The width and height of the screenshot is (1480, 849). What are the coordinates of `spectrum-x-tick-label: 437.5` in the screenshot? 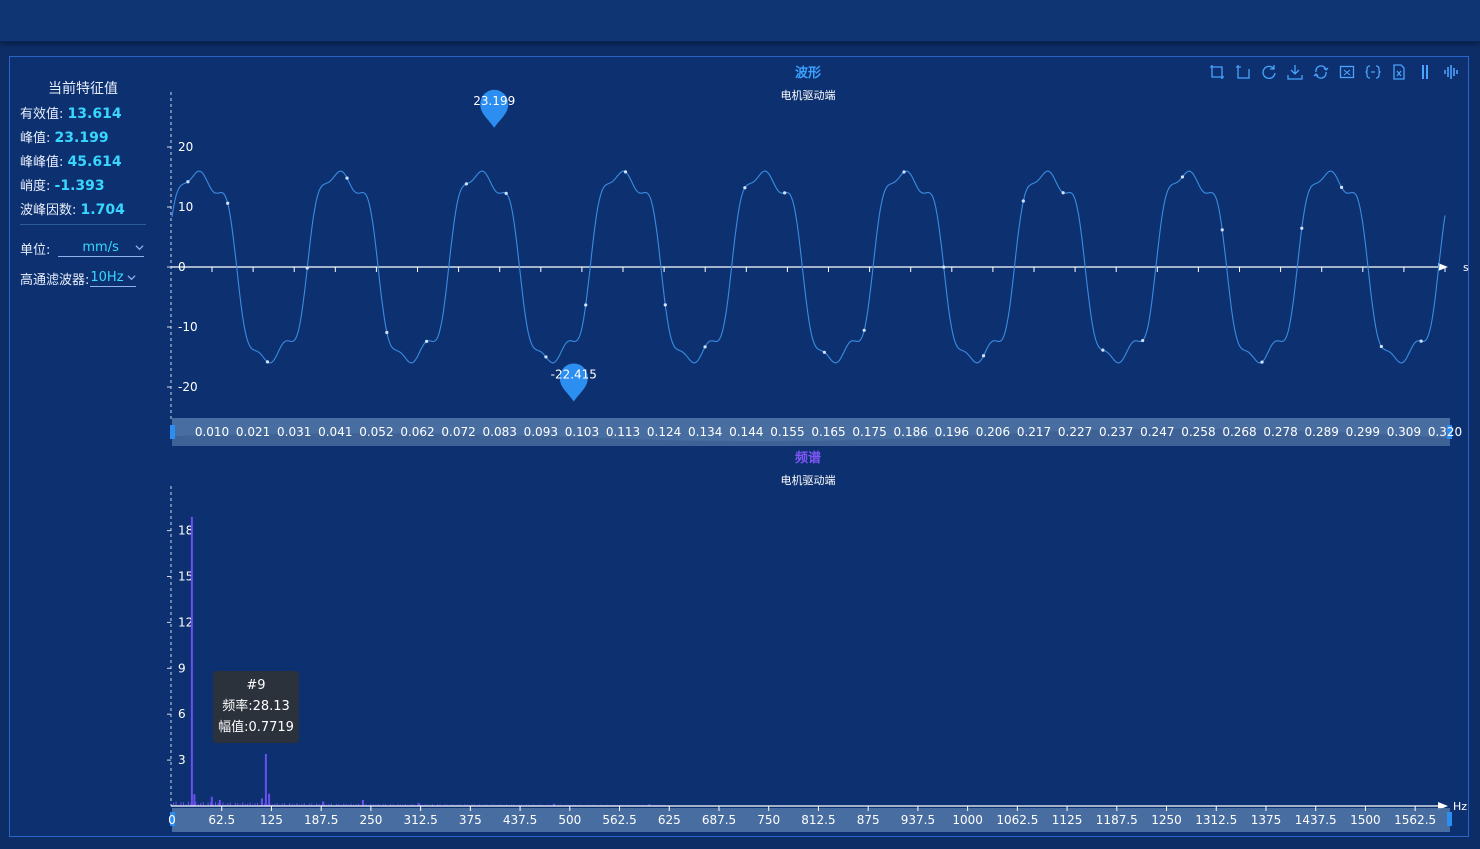 It's located at (520, 820).